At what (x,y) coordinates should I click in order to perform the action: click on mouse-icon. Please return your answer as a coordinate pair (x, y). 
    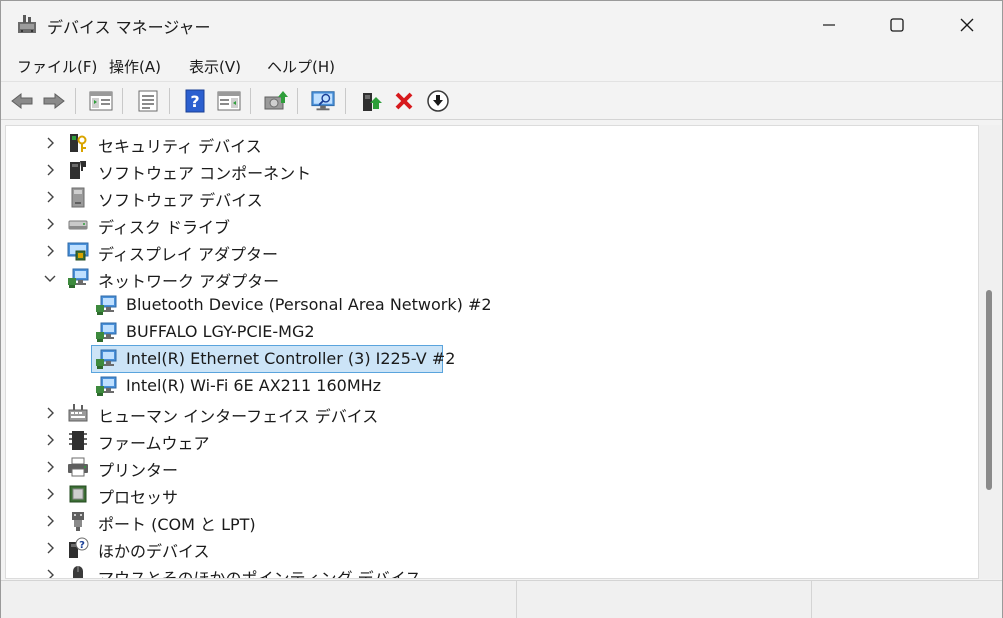
    Looking at the image, I should click on (78, 571).